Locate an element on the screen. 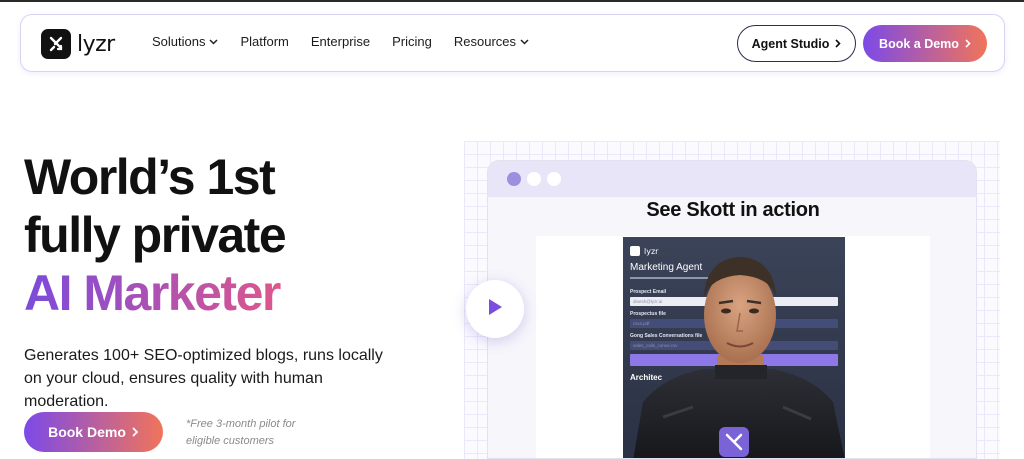  nav-platform-label: Platform is located at coordinates (264, 41).